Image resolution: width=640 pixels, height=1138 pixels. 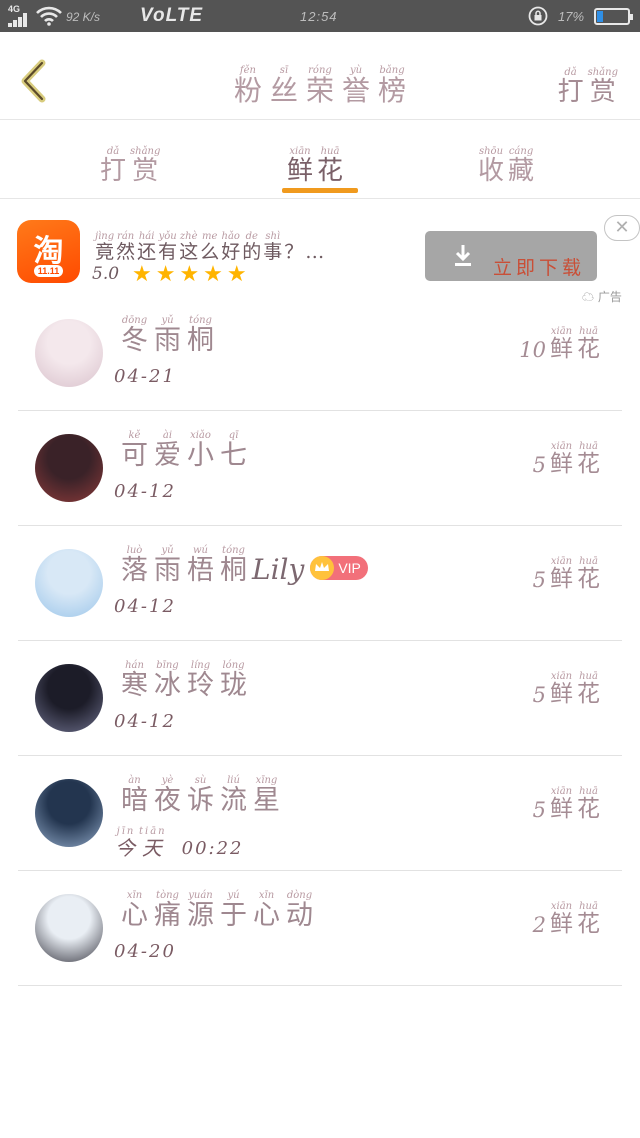 What do you see at coordinates (134, 450) in the screenshot?
I see `hanzi-char: kě 可` at bounding box center [134, 450].